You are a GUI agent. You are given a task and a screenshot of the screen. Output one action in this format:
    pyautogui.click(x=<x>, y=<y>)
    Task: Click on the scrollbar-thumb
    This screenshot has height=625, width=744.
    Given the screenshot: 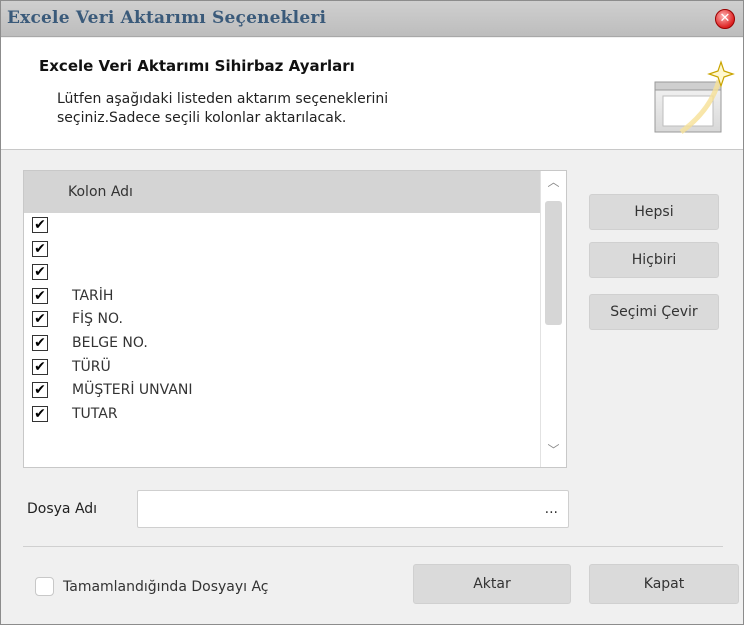 What is the action you would take?
    pyautogui.click(x=553, y=263)
    